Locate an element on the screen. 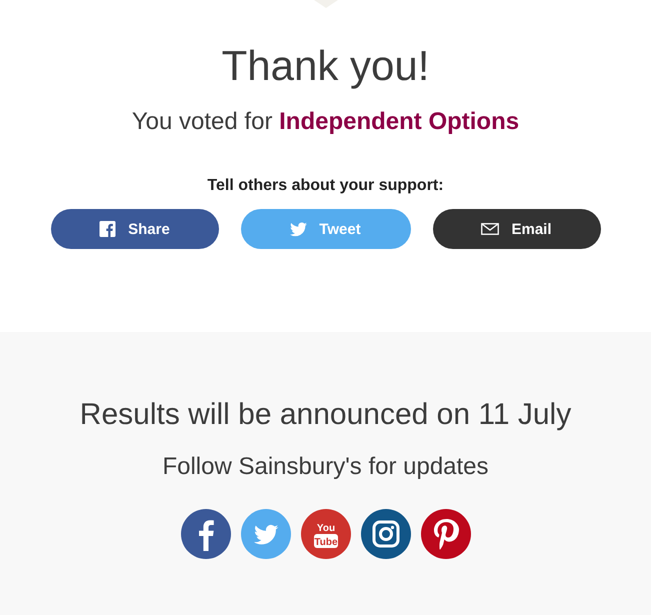  pinterest-icon is located at coordinates (445, 534).